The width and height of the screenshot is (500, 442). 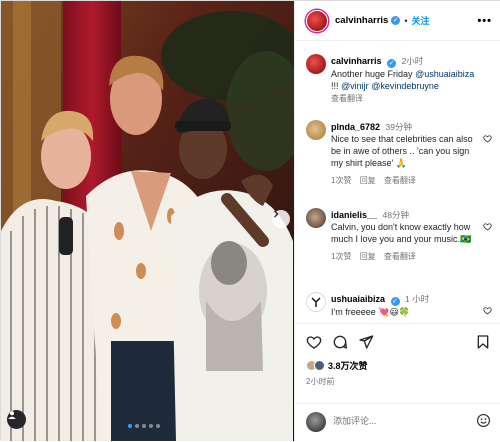 What do you see at coordinates (396, 215) in the screenshot?
I see `comment-time: 48分钟` at bounding box center [396, 215].